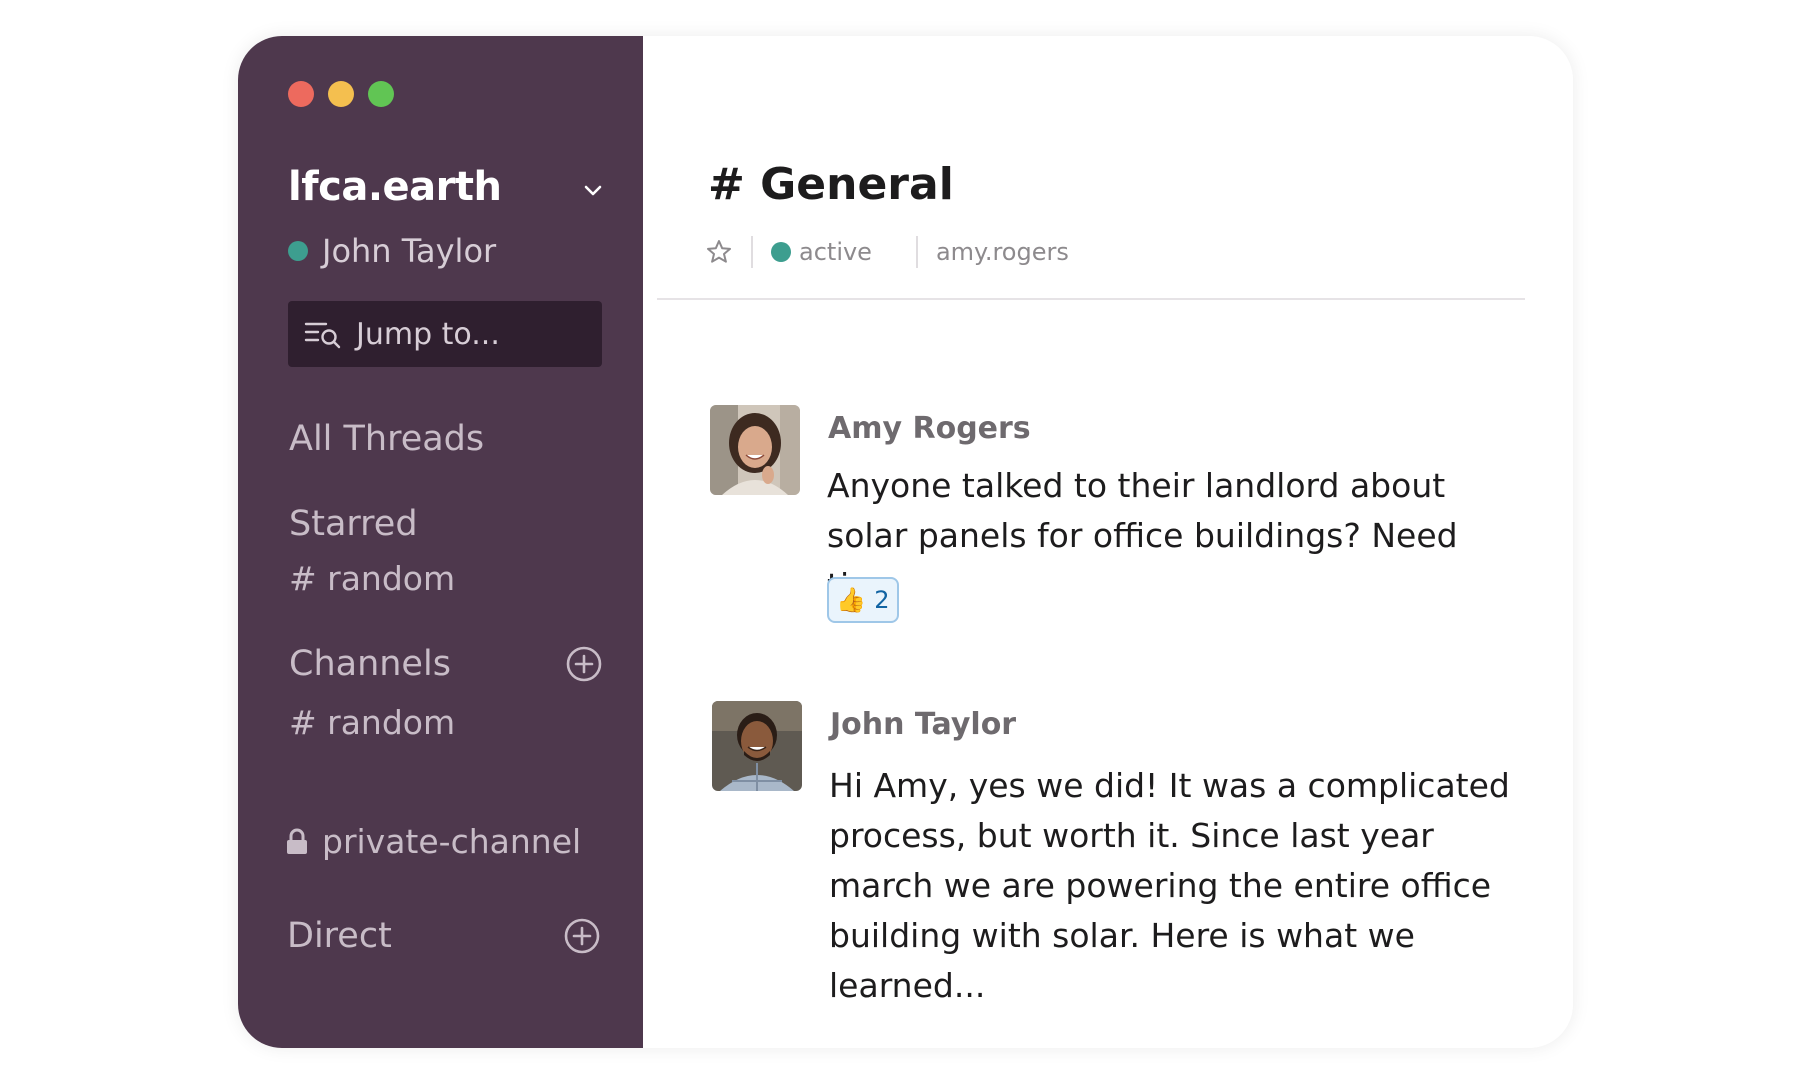  Describe the element at coordinates (409, 251) in the screenshot. I see `current-user-name: John Taylor` at that location.